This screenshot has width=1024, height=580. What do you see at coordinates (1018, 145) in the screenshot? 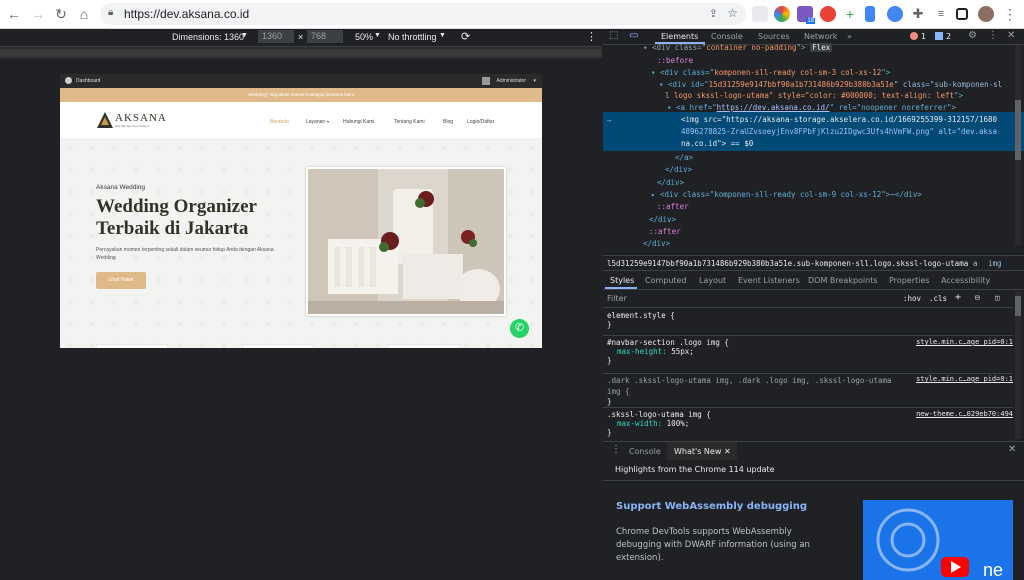
I see `dom-scrollbar` at bounding box center [1018, 145].